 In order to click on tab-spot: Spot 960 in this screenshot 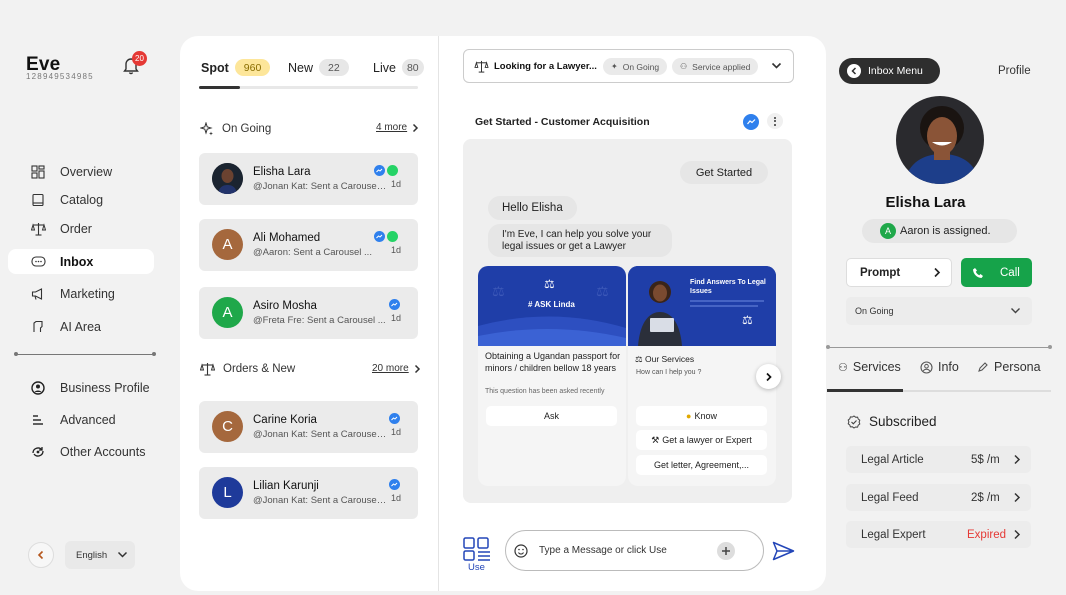, I will do `click(236, 67)`.